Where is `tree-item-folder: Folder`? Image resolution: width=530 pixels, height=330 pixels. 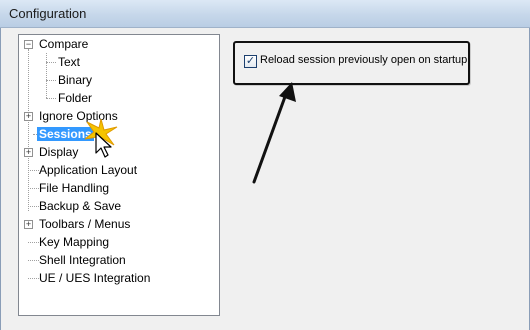 tree-item-folder: Folder is located at coordinates (75, 98).